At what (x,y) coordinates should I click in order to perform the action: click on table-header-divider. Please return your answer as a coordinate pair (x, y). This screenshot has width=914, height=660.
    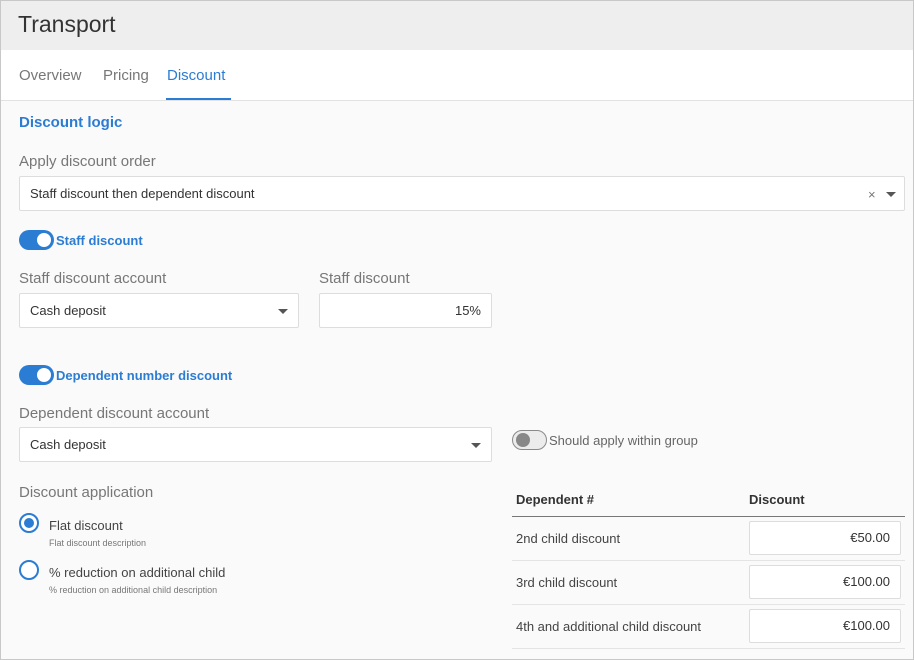
    Looking at the image, I should click on (708, 516).